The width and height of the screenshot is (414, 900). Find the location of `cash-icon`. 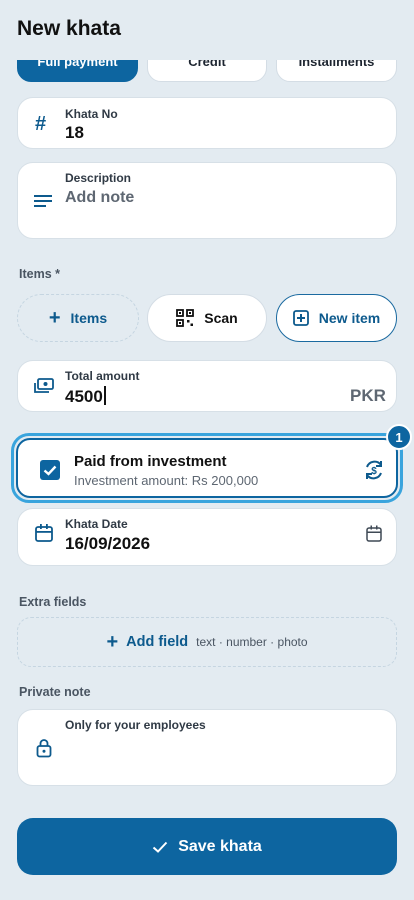

cash-icon is located at coordinates (44, 385).